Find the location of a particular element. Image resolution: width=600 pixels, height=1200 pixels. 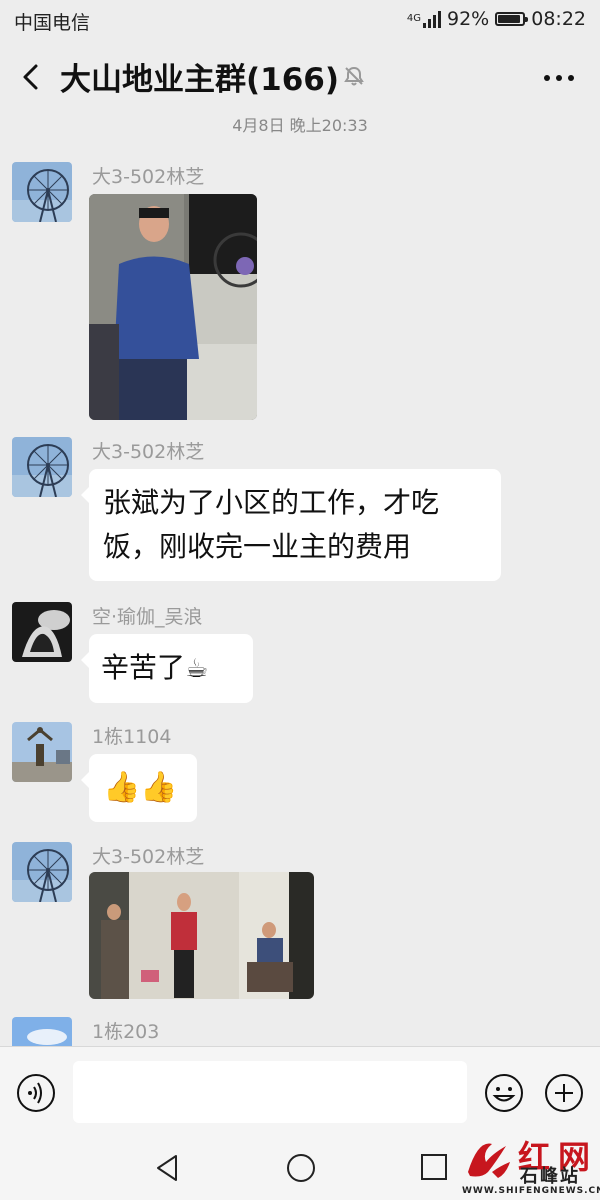

text-bubble: 张斌为了小区的工作，才吃 饭，刚收完一业主的费用 is located at coordinates (291, 525).